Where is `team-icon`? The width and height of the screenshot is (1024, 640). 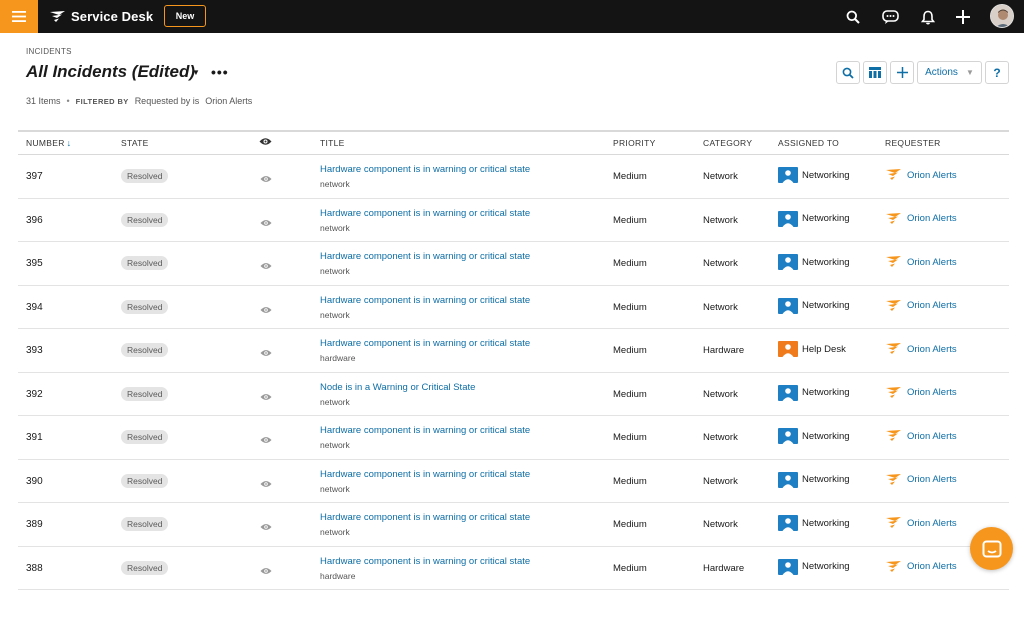
team-icon is located at coordinates (788, 262).